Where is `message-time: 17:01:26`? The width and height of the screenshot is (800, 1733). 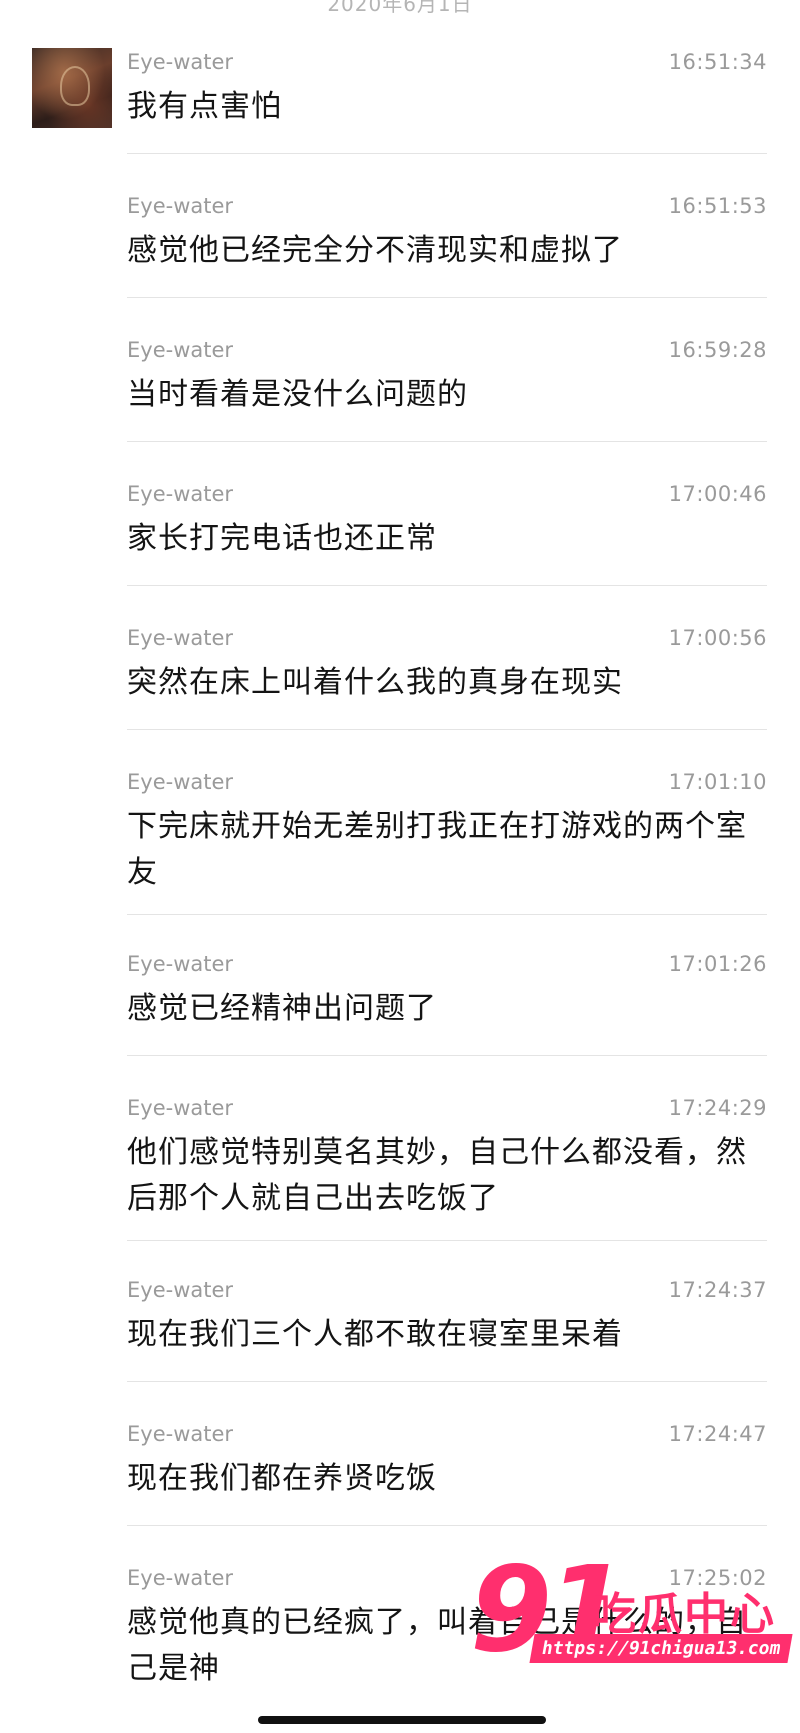 message-time: 17:01:26 is located at coordinates (717, 964).